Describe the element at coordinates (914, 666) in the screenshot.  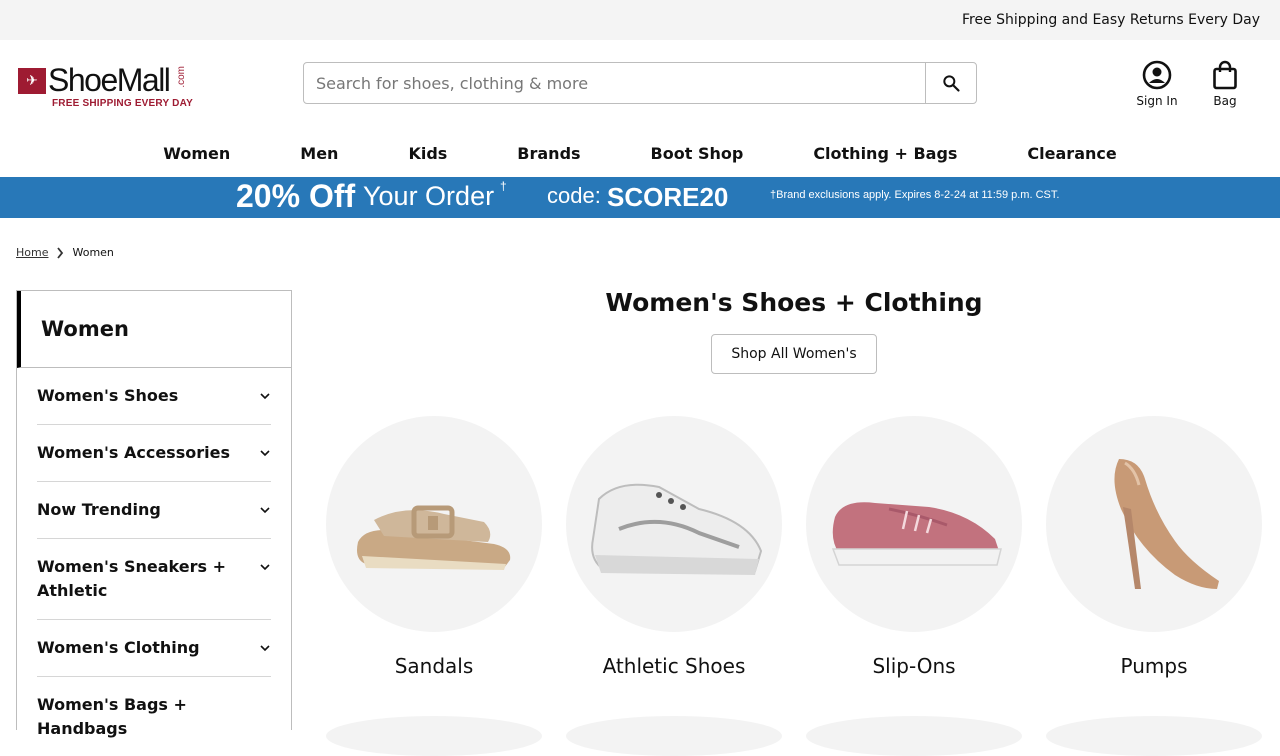
I see `category-name: Slip-Ons` at that location.